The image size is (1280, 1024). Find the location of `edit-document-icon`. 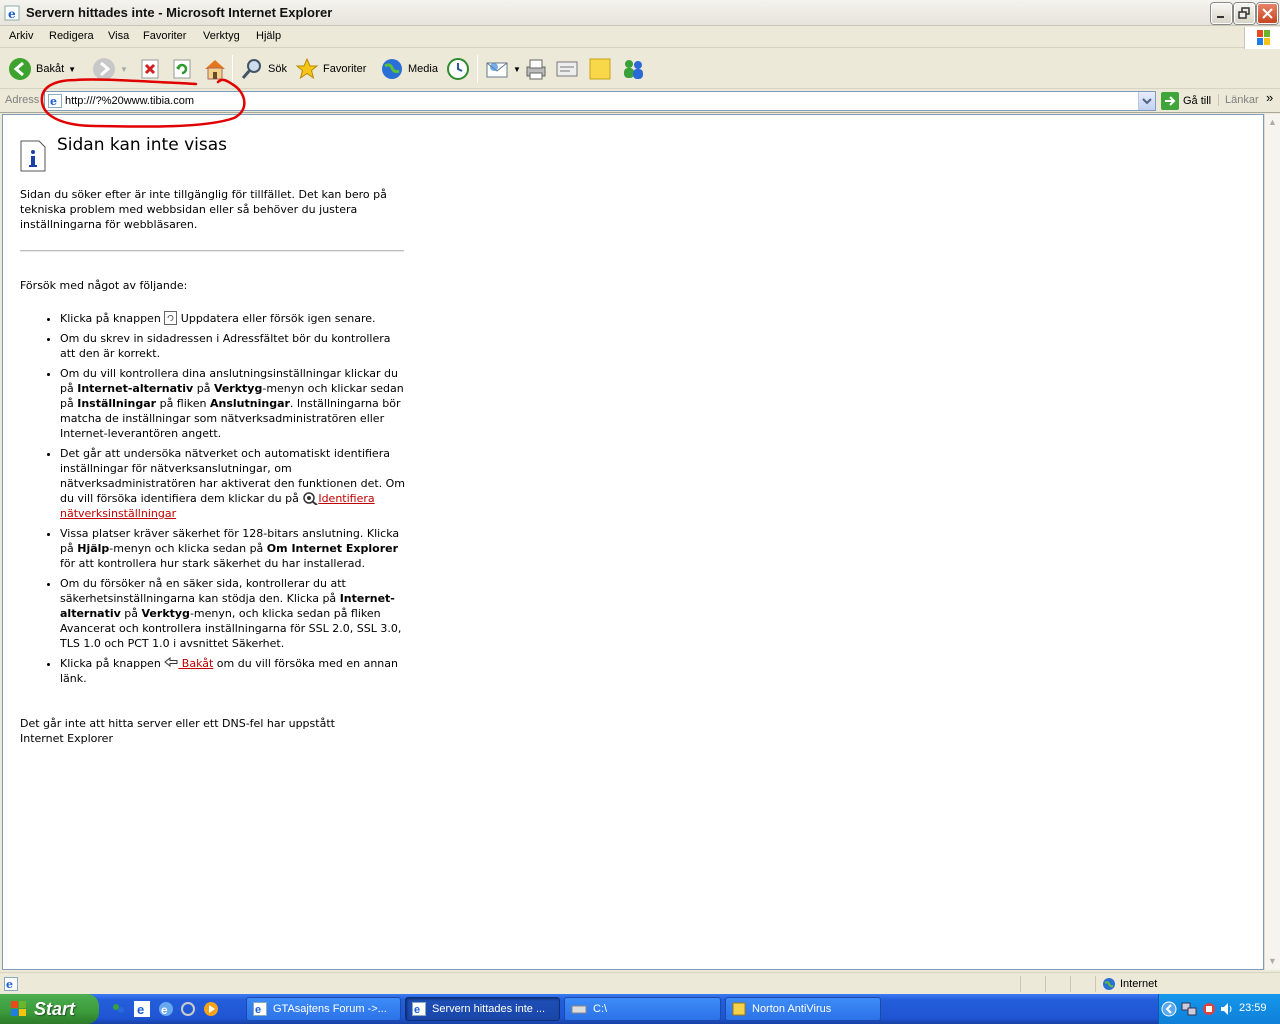

edit-document-icon is located at coordinates (567, 69).